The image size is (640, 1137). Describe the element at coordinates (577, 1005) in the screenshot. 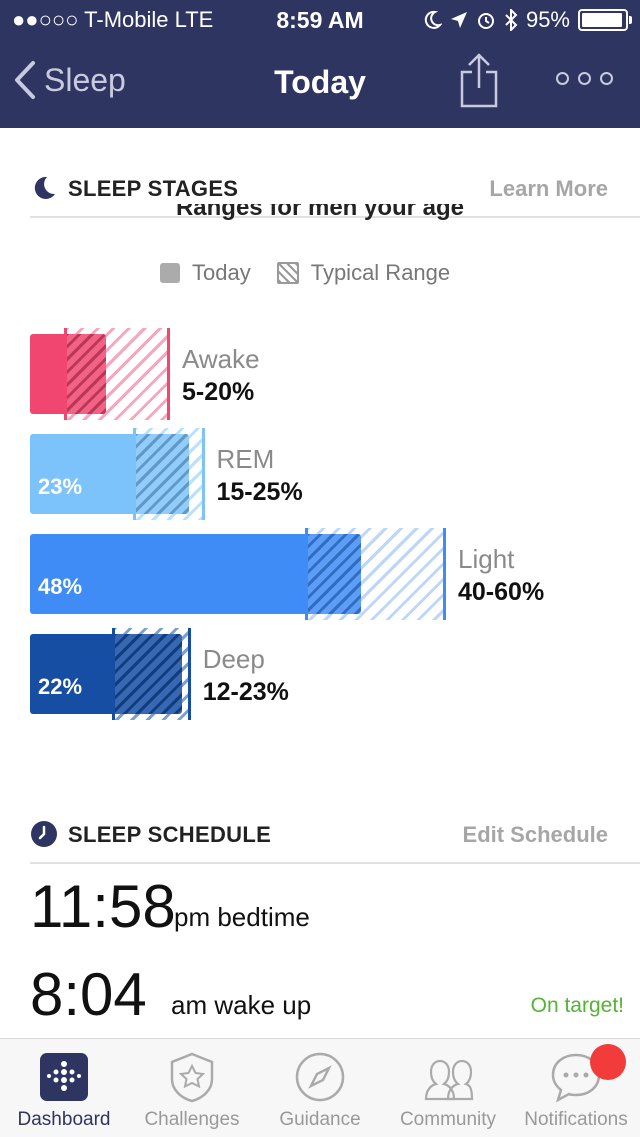

I see `on-target-status: On target!` at that location.